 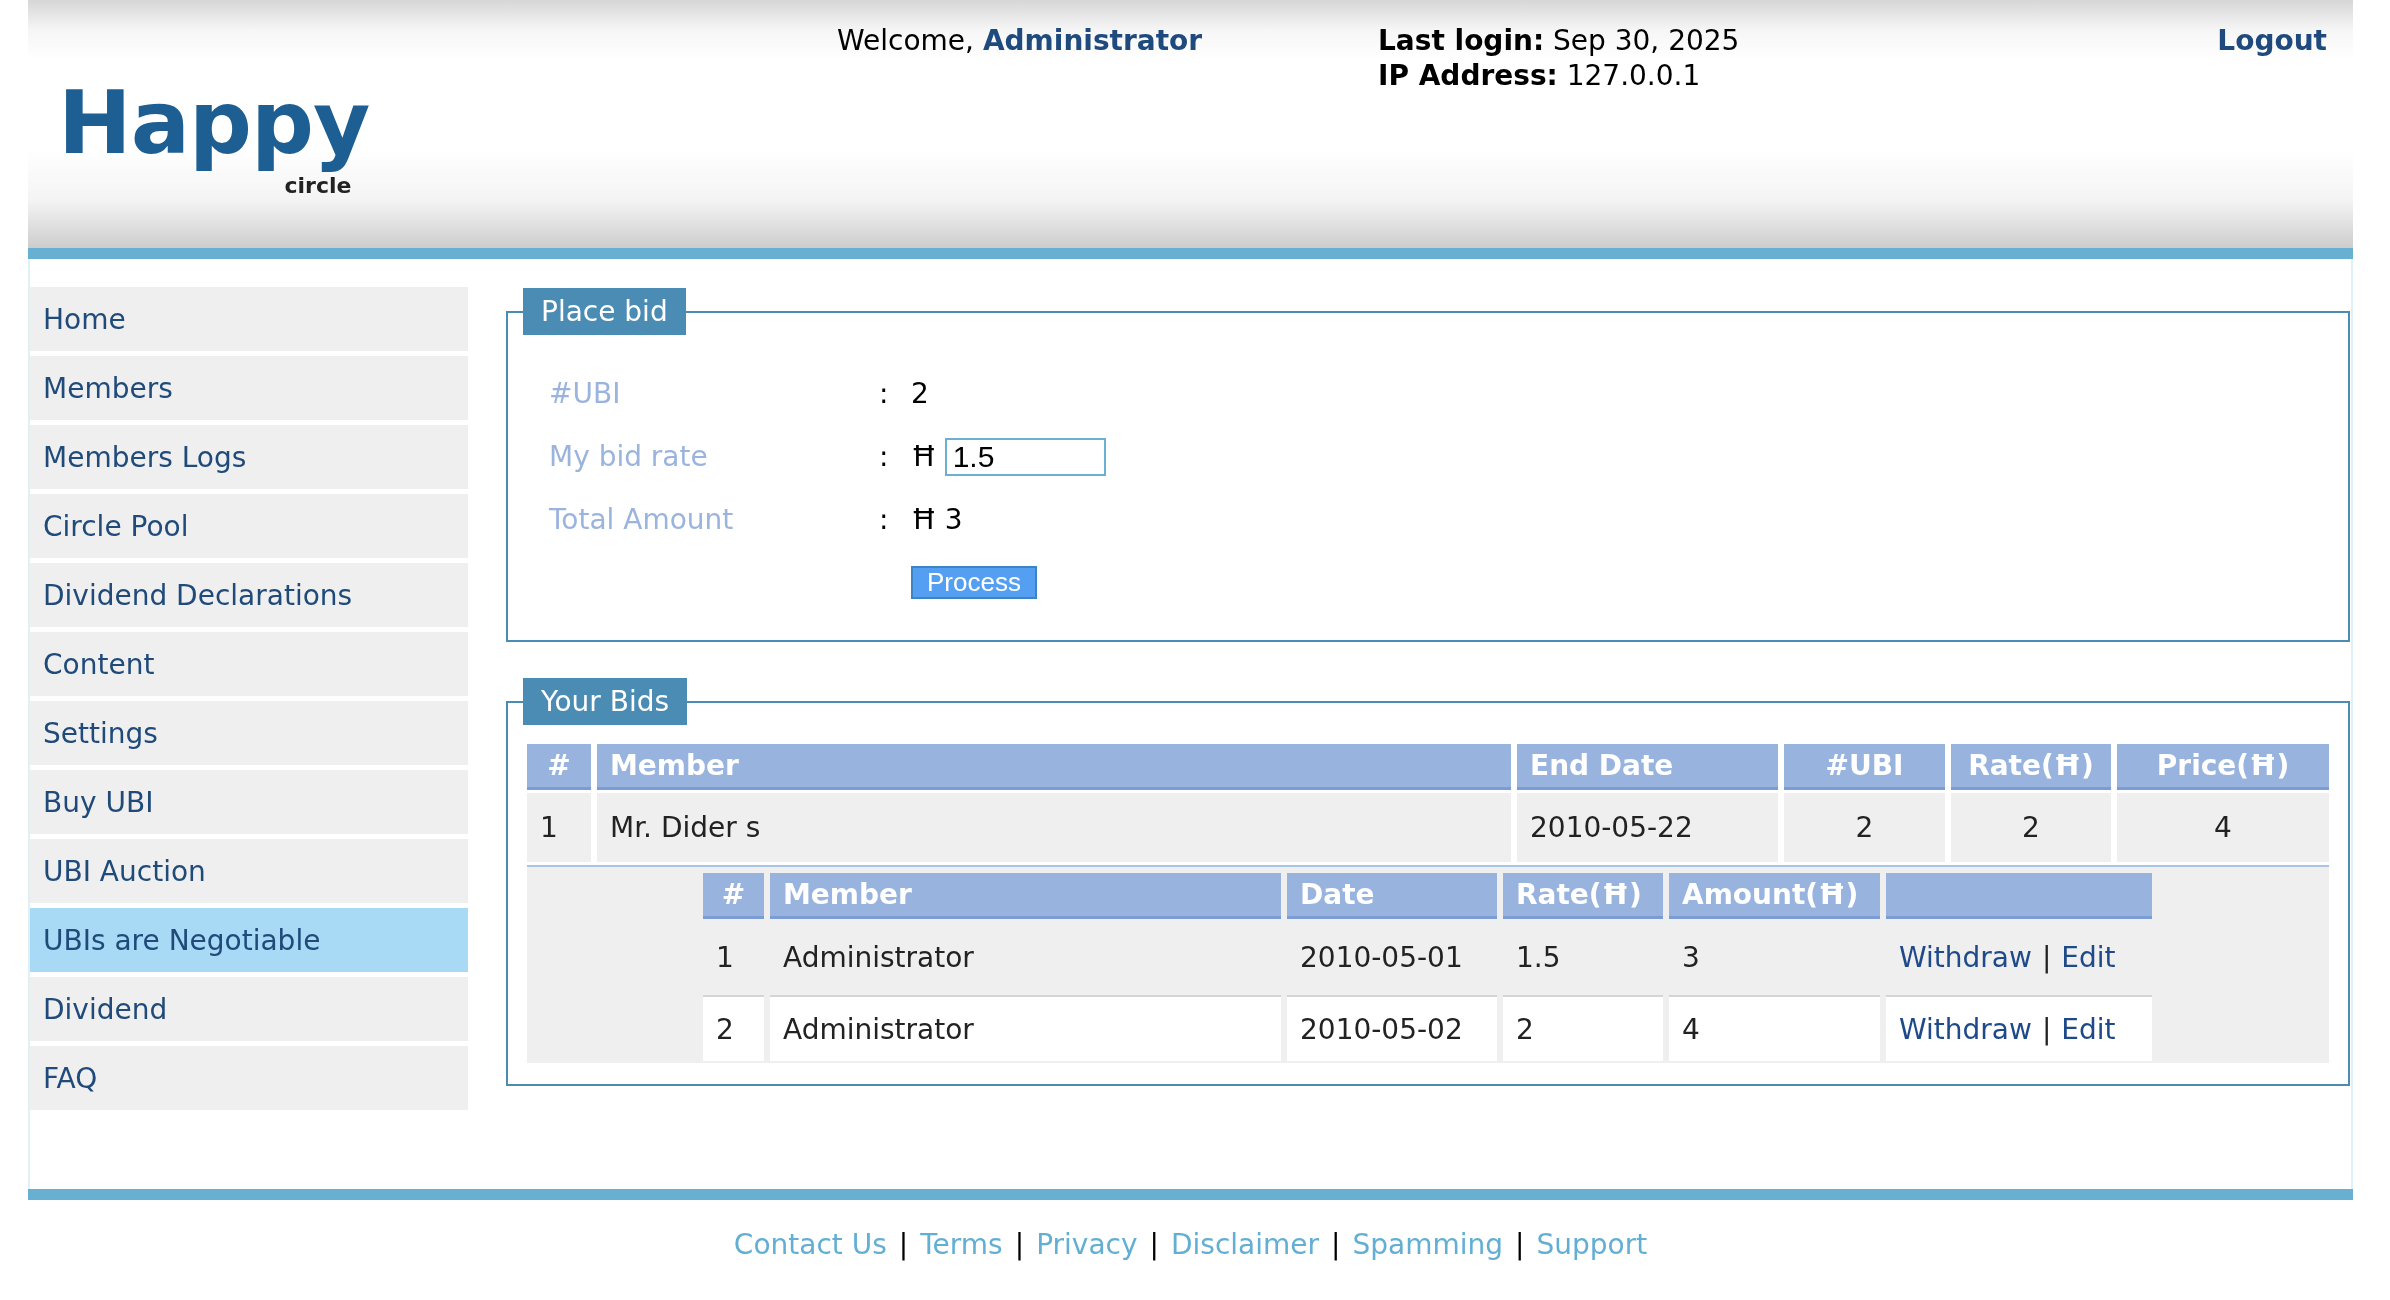 I want to click on table-cell: 2010-05-02, so click(x=1392, y=1028).